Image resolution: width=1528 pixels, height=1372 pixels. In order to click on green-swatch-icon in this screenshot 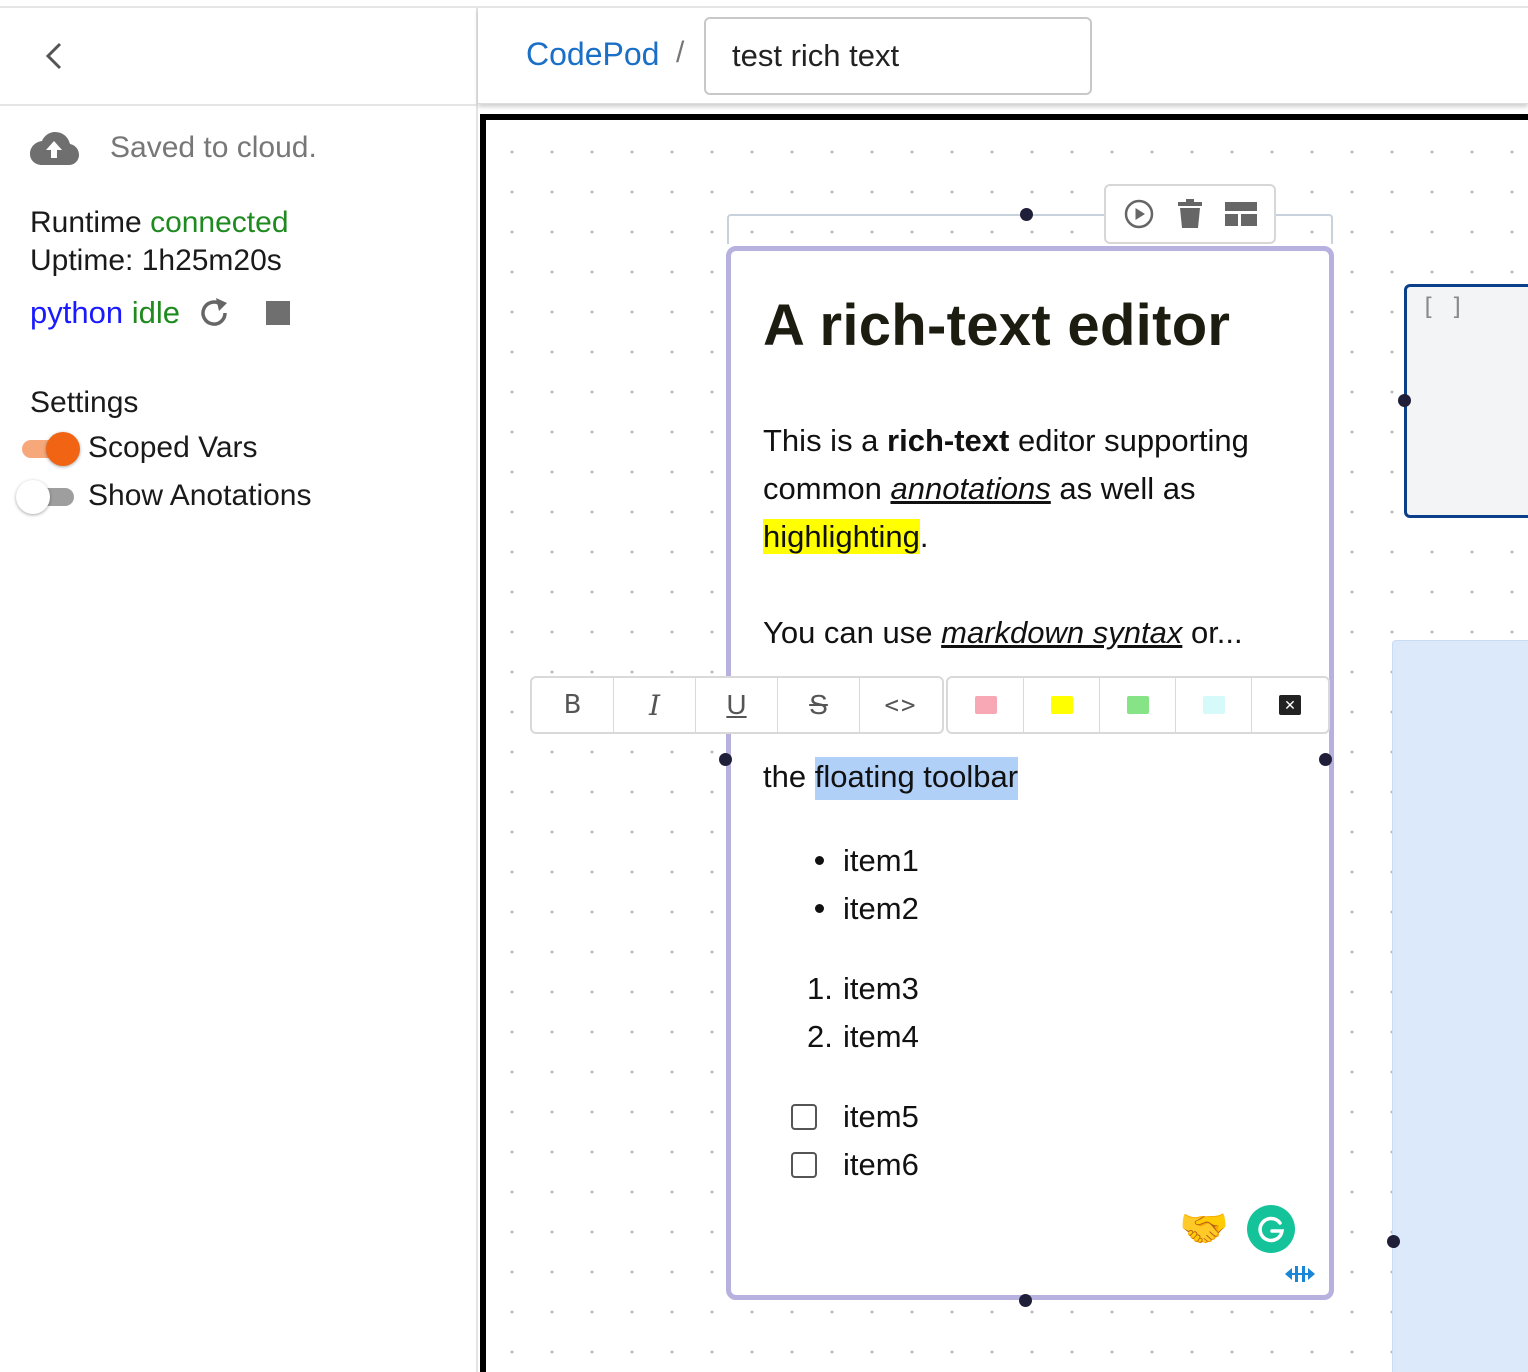, I will do `click(1137, 705)`.